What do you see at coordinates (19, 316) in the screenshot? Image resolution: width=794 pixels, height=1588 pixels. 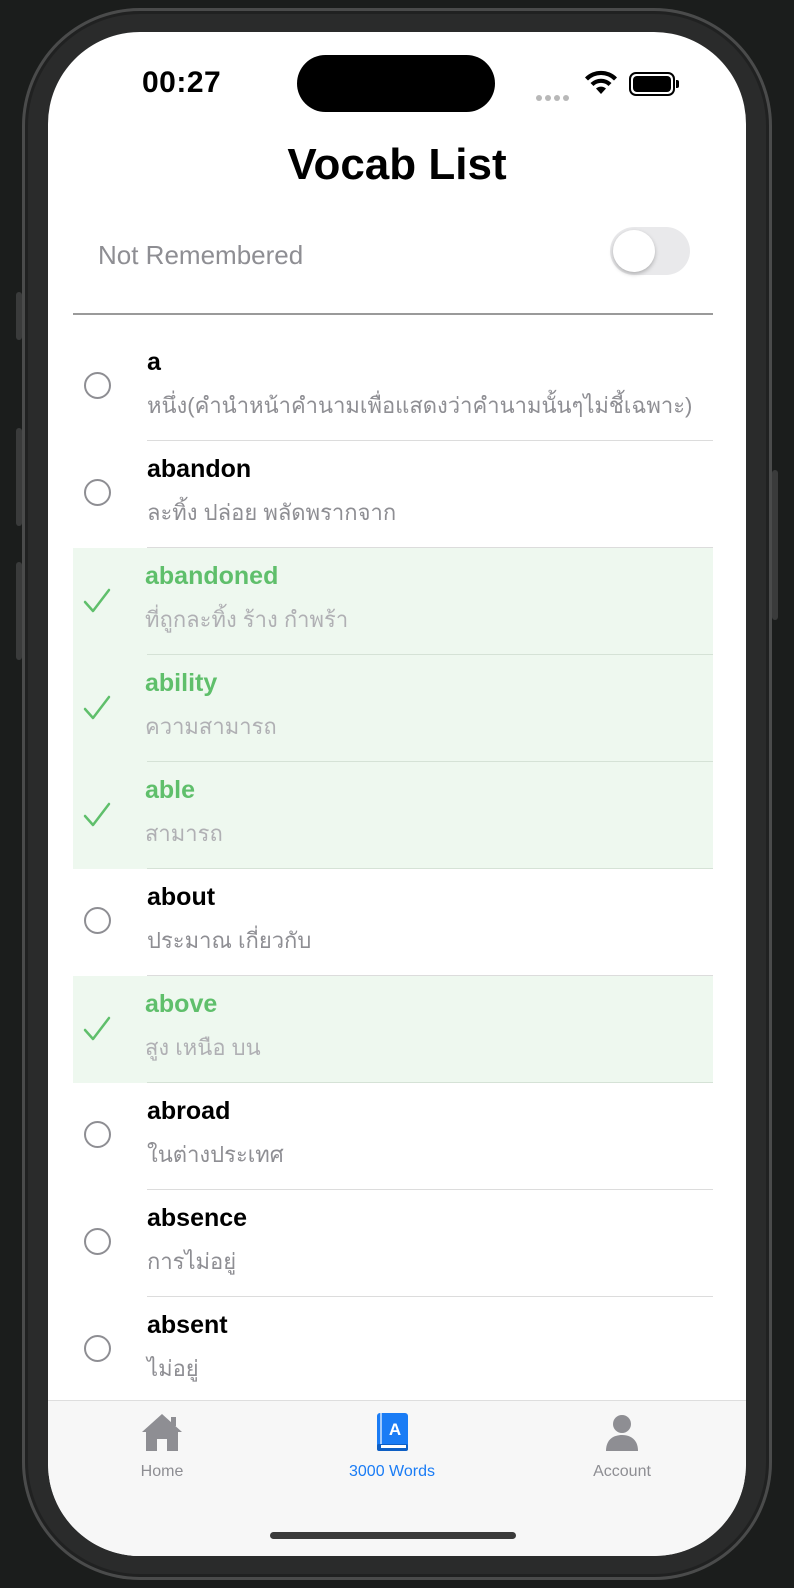 I see `side-button-action` at bounding box center [19, 316].